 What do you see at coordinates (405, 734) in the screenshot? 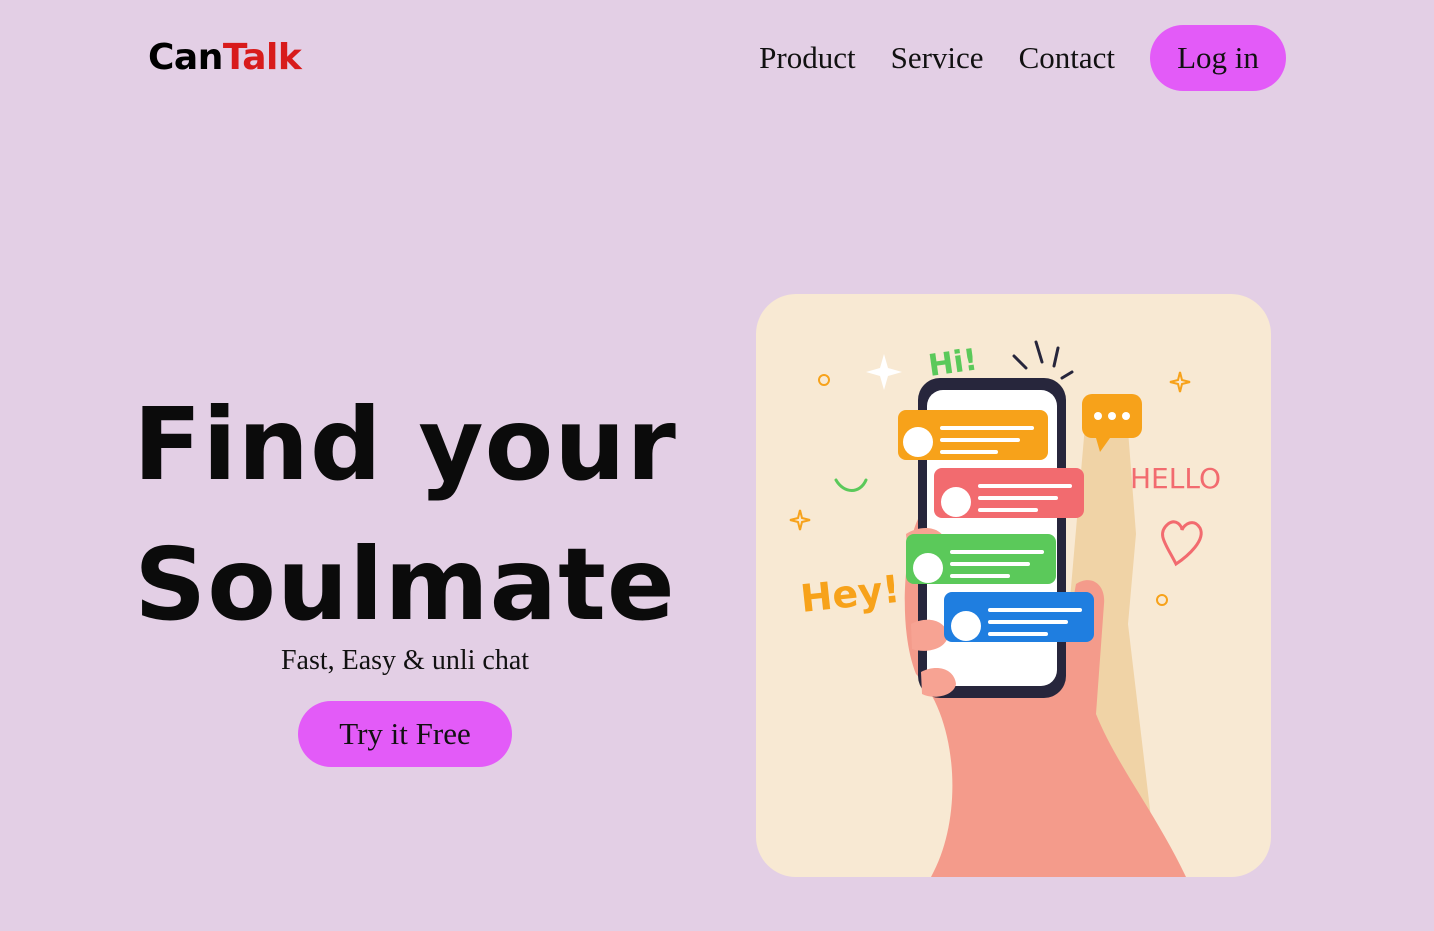
I see `try-free-button: Try it Free` at bounding box center [405, 734].